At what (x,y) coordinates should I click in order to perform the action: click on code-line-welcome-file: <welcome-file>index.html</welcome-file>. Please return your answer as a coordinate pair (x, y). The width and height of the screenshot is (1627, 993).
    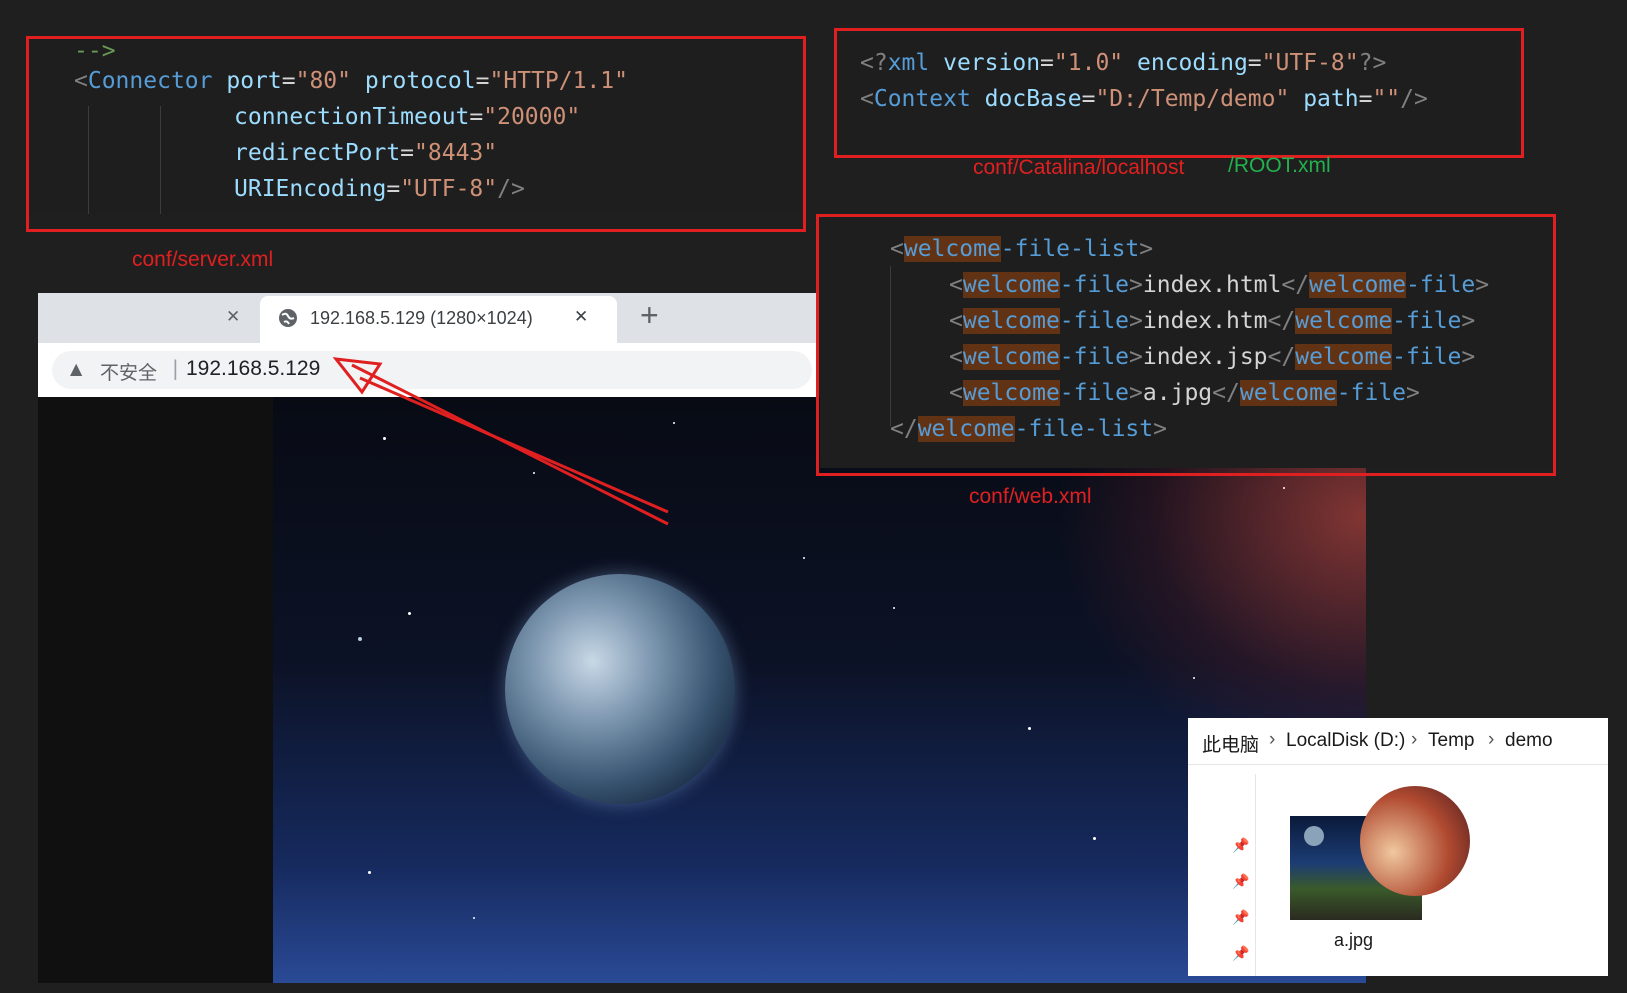
    Looking at the image, I should click on (1219, 285).